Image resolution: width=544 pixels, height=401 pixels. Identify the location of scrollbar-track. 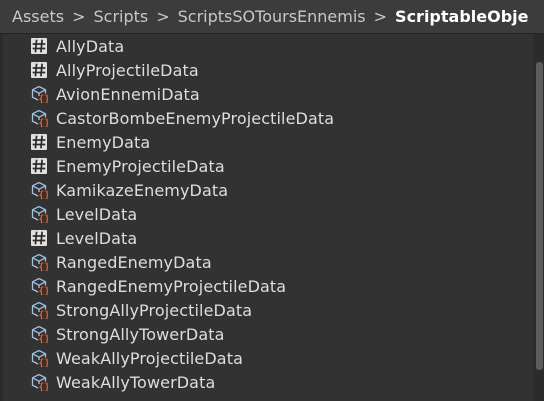
(539, 217).